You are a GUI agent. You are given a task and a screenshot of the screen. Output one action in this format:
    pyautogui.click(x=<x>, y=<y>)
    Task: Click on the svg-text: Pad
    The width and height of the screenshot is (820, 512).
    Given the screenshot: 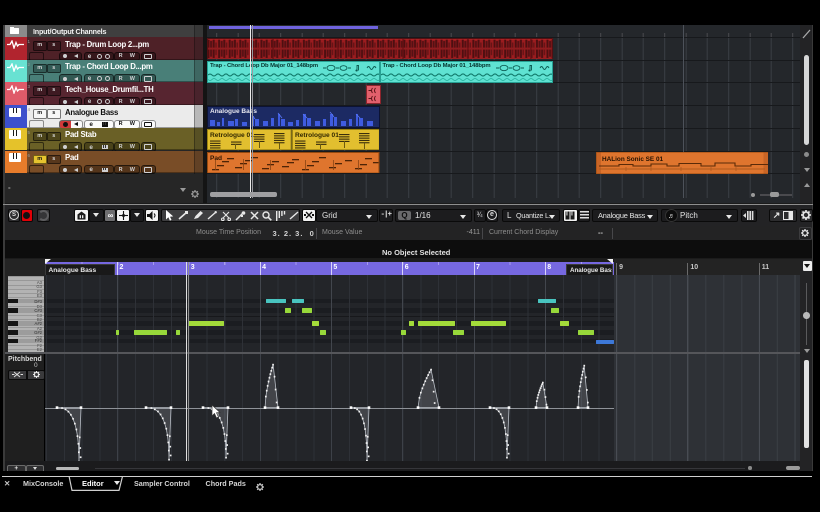 What is the action you would take?
    pyautogui.click(x=216, y=158)
    